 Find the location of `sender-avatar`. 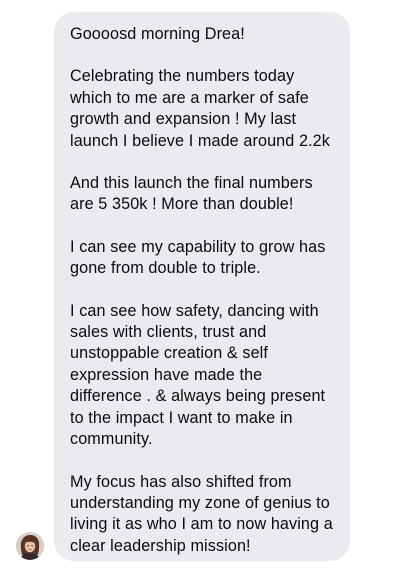

sender-avatar is located at coordinates (30, 546).